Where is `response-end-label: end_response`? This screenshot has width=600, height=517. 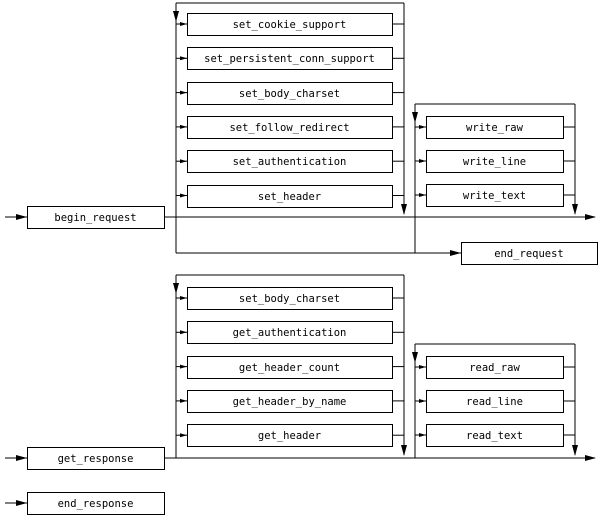
response-end-label: end_response is located at coordinates (96, 504).